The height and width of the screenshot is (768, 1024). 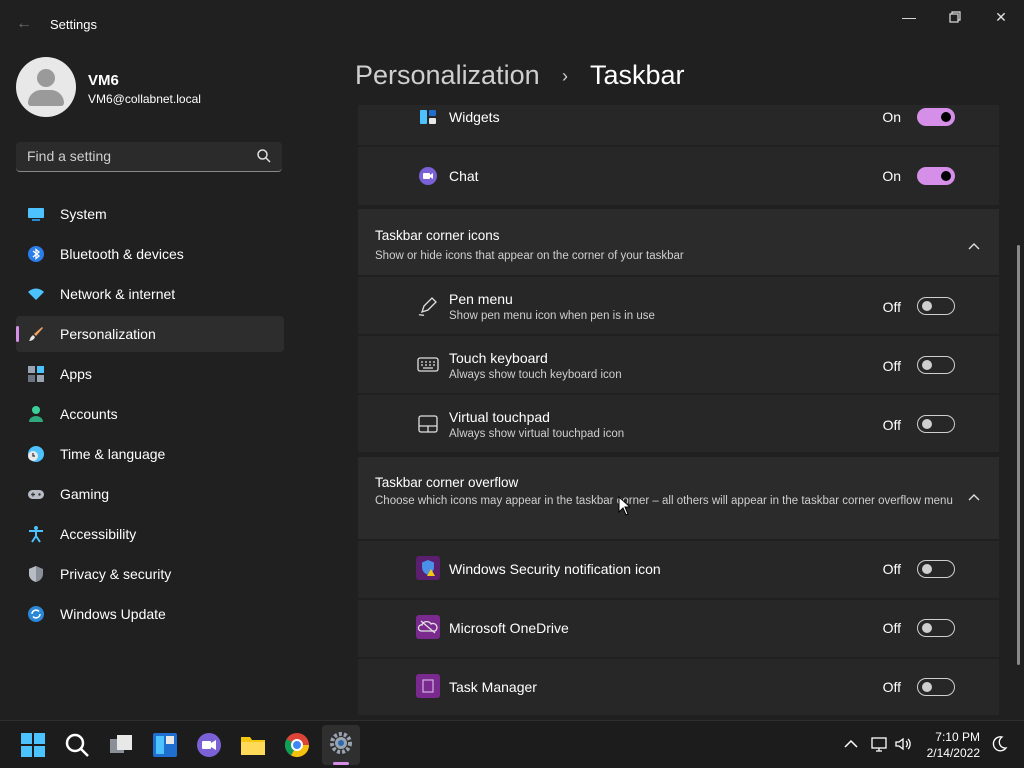 What do you see at coordinates (36, 614) in the screenshot?
I see `update-icon` at bounding box center [36, 614].